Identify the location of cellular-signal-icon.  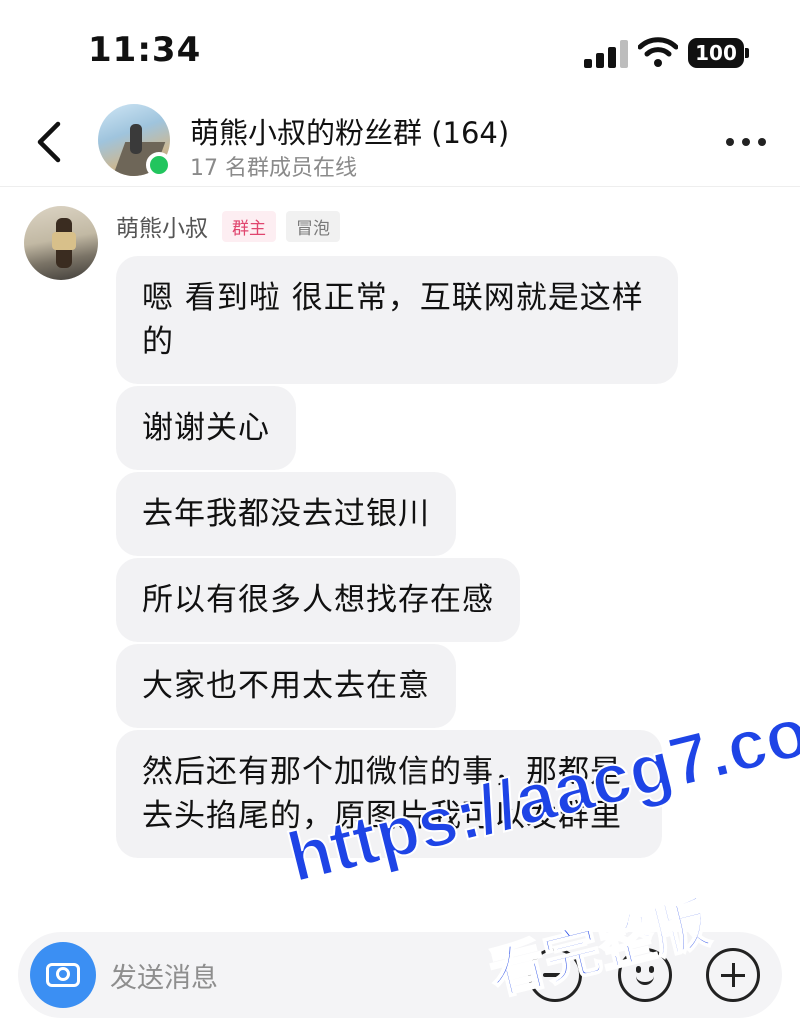
(606, 54).